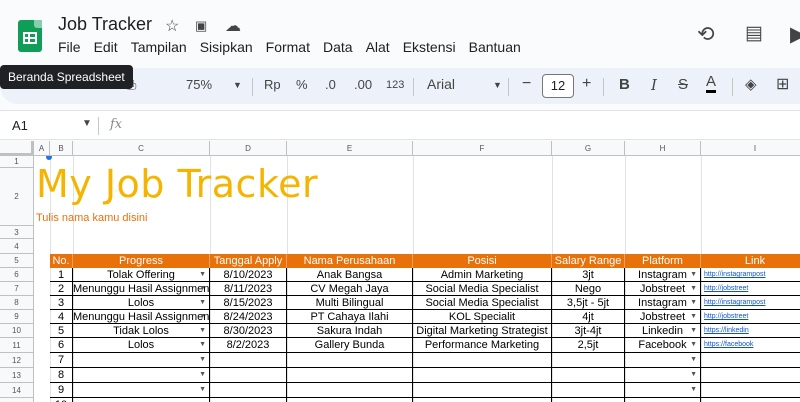 Image resolution: width=800 pixels, height=402 pixels. What do you see at coordinates (69, 47) in the screenshot?
I see `menu-file: File` at bounding box center [69, 47].